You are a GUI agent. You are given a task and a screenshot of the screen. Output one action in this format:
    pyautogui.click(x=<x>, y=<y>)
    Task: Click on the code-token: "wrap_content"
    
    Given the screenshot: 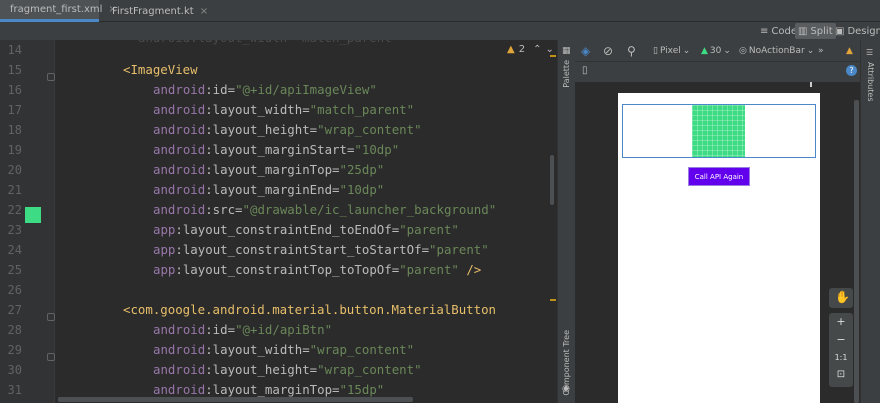 What is the action you would take?
    pyautogui.click(x=369, y=369)
    